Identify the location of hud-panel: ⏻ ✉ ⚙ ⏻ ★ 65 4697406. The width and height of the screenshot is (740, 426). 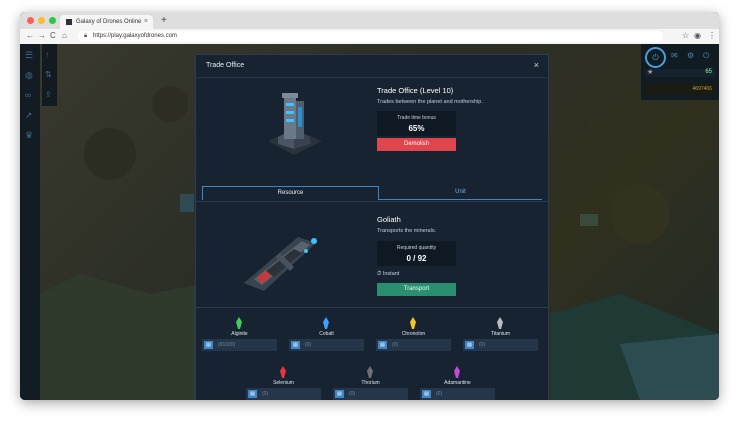
(680, 72).